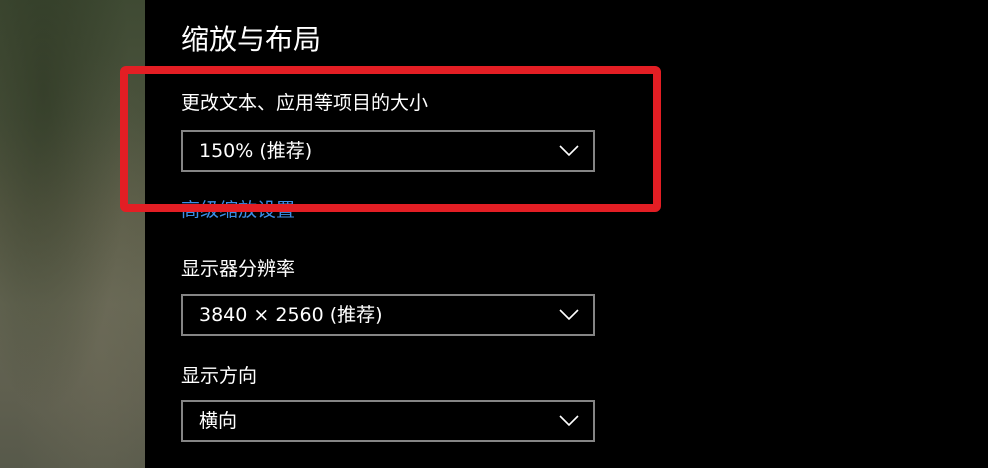 The image size is (988, 468). Describe the element at coordinates (388, 315) in the screenshot. I see `resolution-dropdown: 3840 × 2560 (推荐)` at that location.